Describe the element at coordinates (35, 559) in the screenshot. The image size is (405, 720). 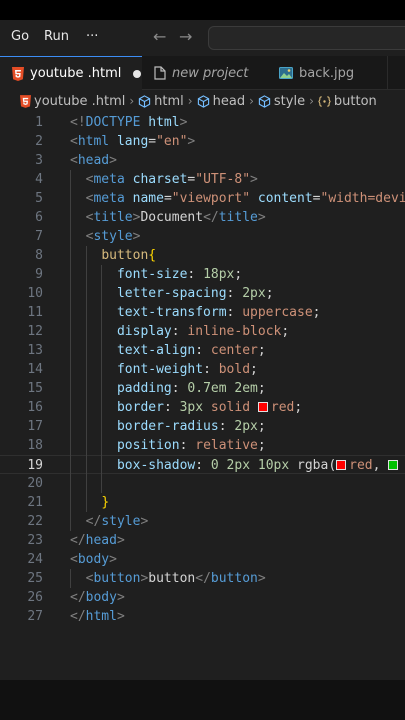
I see `line-number: 24` at that location.